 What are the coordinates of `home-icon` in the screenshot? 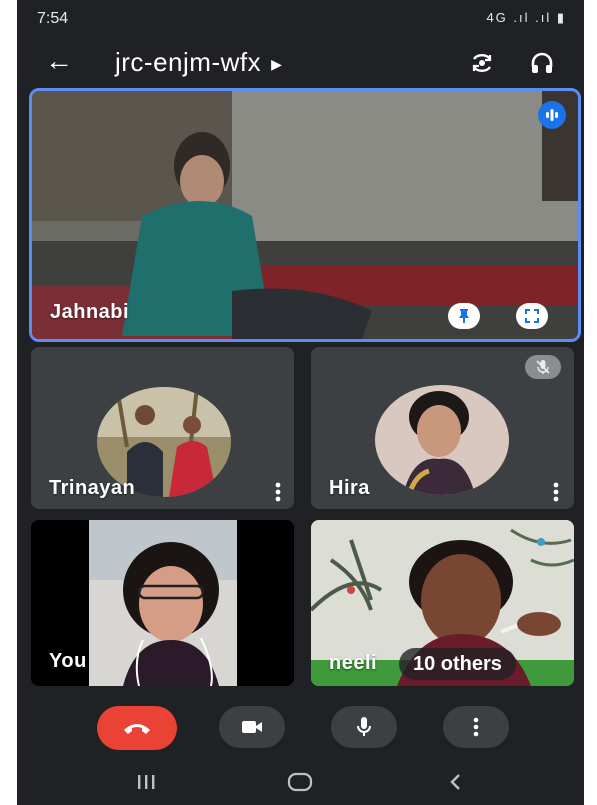 It's located at (300, 782).